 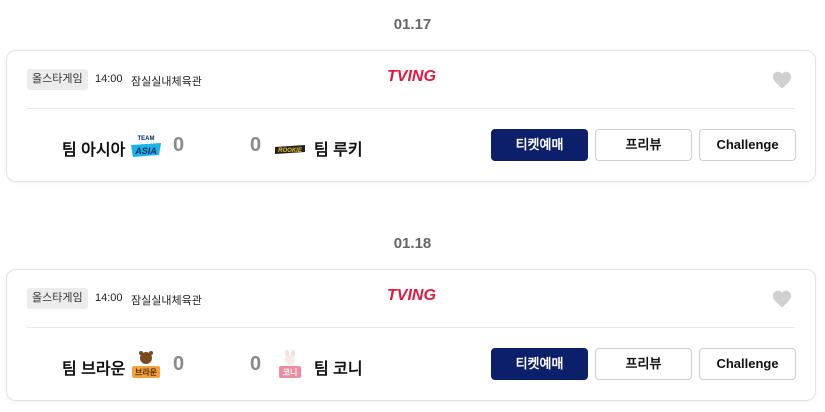 I want to click on home-logo-text: 브라운, so click(x=146, y=372).